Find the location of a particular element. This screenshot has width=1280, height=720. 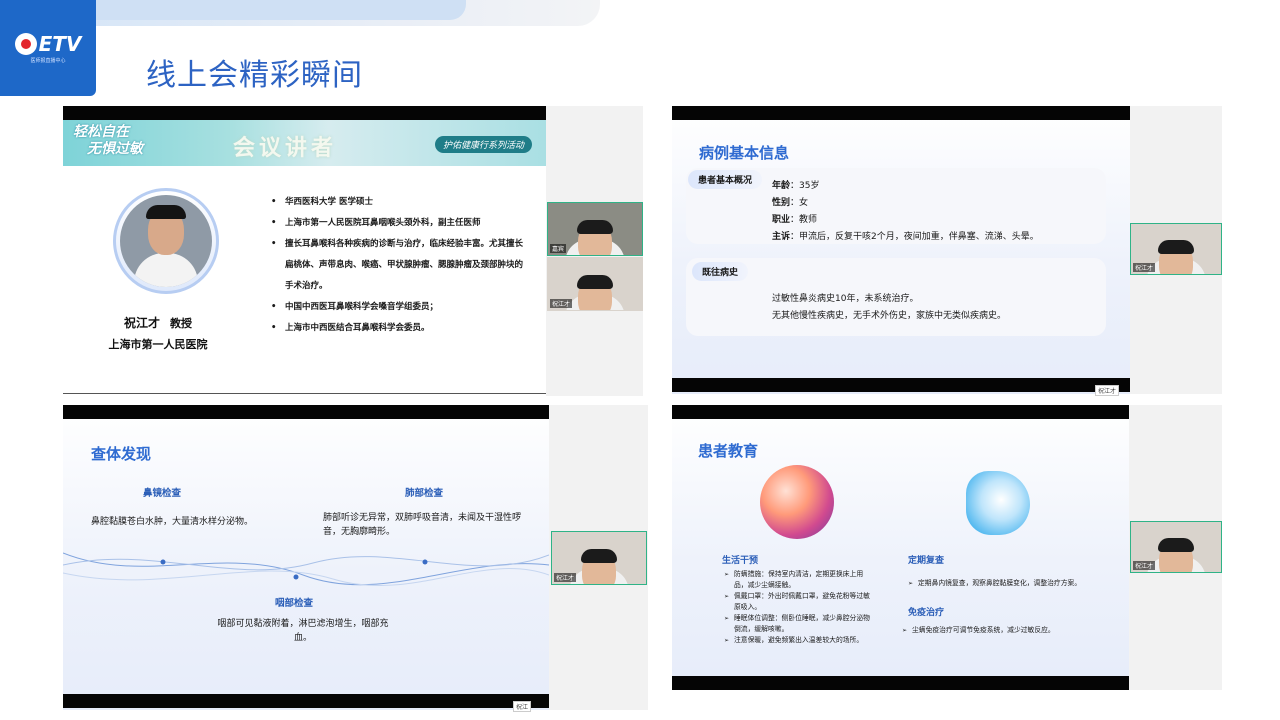

brand-line-1: 轻松自在 is located at coordinates (101, 132).